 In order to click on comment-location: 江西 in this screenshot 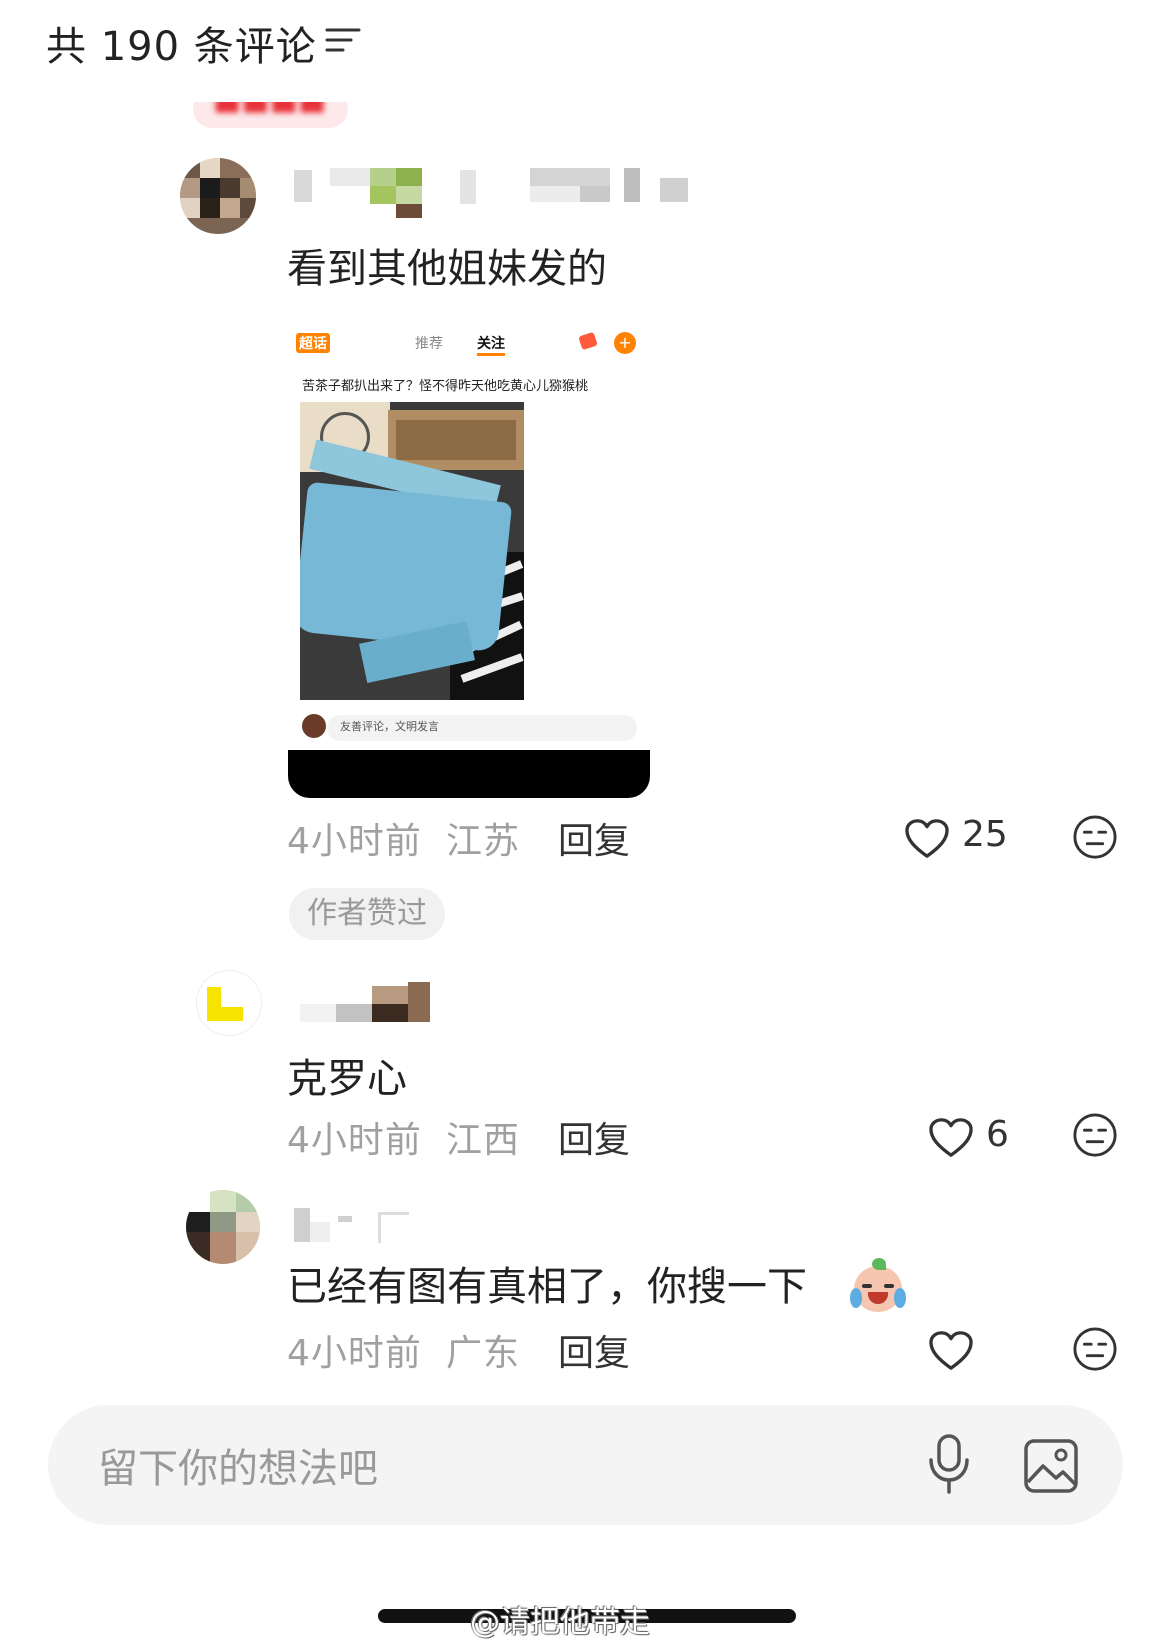, I will do `click(483, 1140)`.